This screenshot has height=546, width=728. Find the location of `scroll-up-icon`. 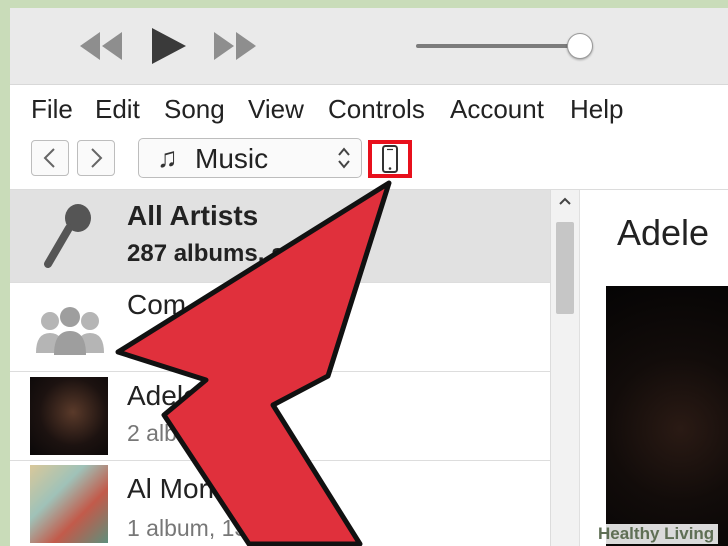

scroll-up-icon is located at coordinates (565, 201).